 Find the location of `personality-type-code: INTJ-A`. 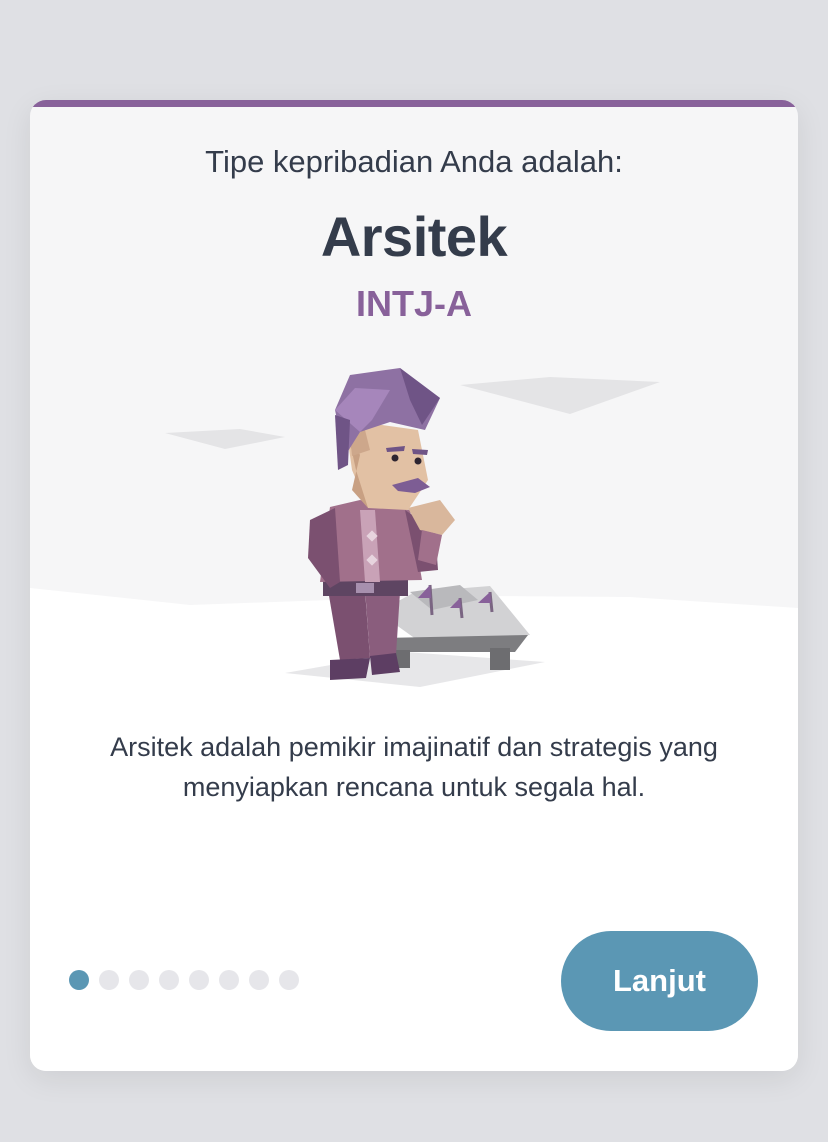

personality-type-code: INTJ-A is located at coordinates (414, 303).